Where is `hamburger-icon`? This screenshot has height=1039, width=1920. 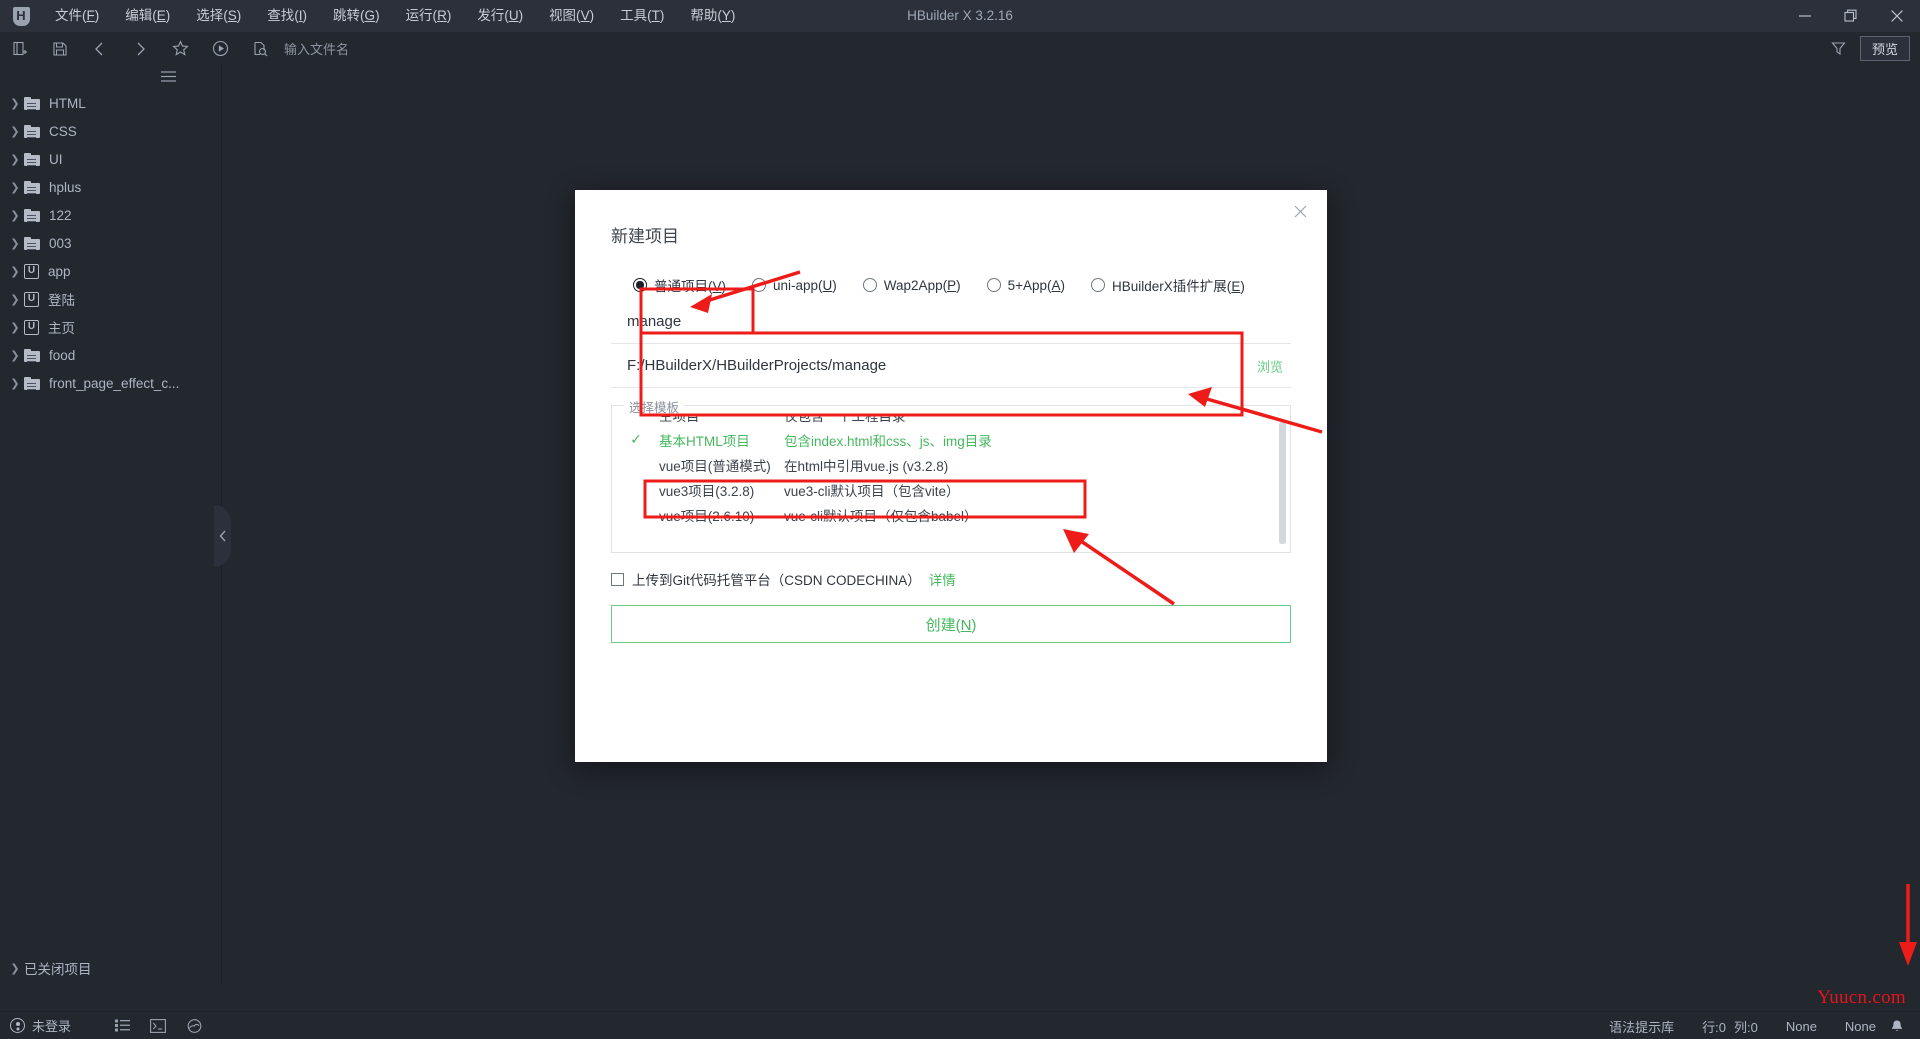
hamburger-icon is located at coordinates (168, 76).